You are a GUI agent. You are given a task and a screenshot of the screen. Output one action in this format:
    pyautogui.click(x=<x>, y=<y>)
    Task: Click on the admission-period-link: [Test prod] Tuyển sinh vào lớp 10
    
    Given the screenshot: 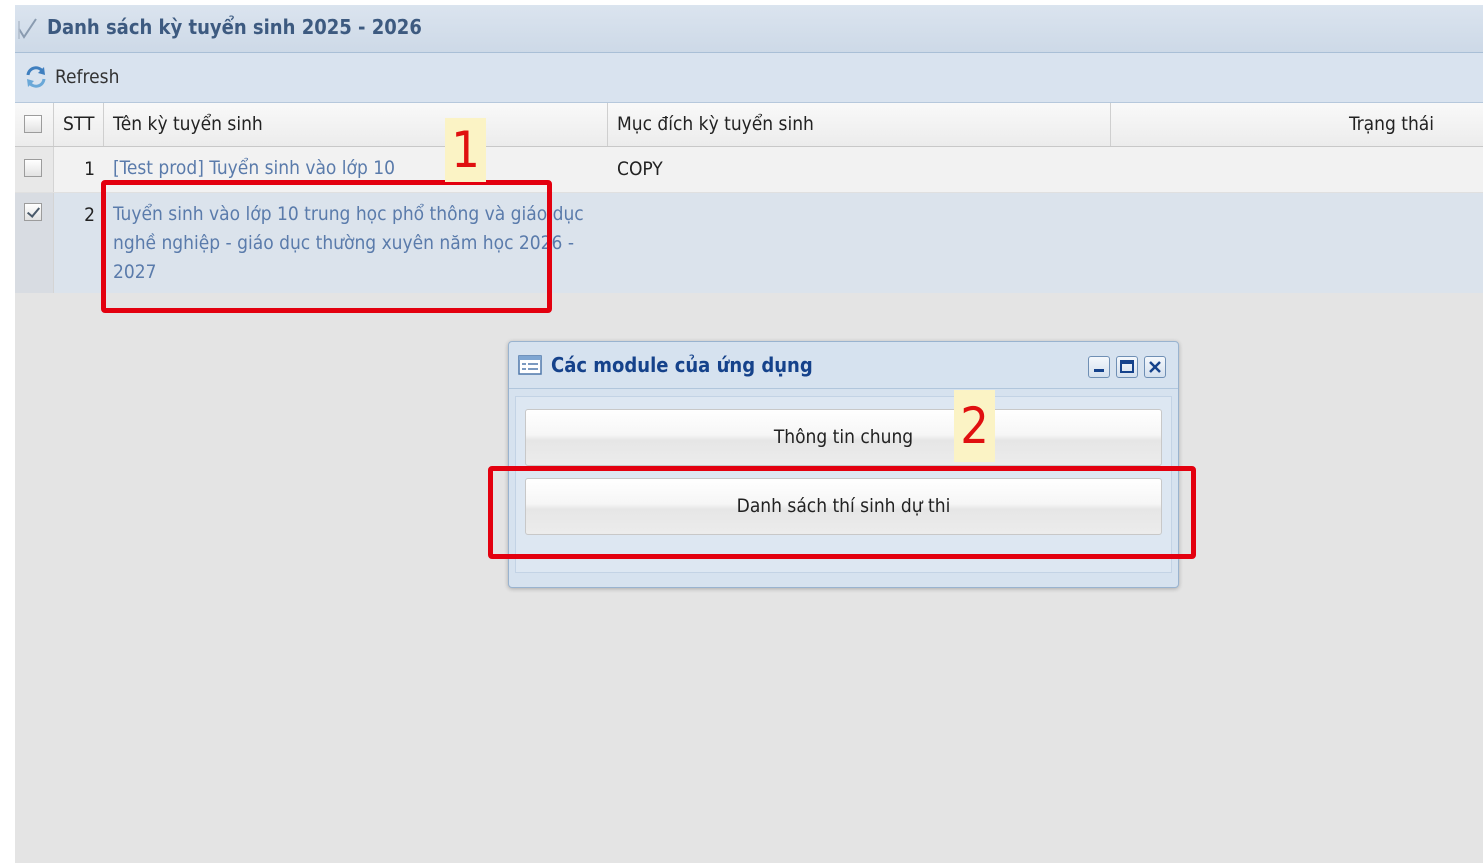 What is the action you would take?
    pyautogui.click(x=254, y=168)
    